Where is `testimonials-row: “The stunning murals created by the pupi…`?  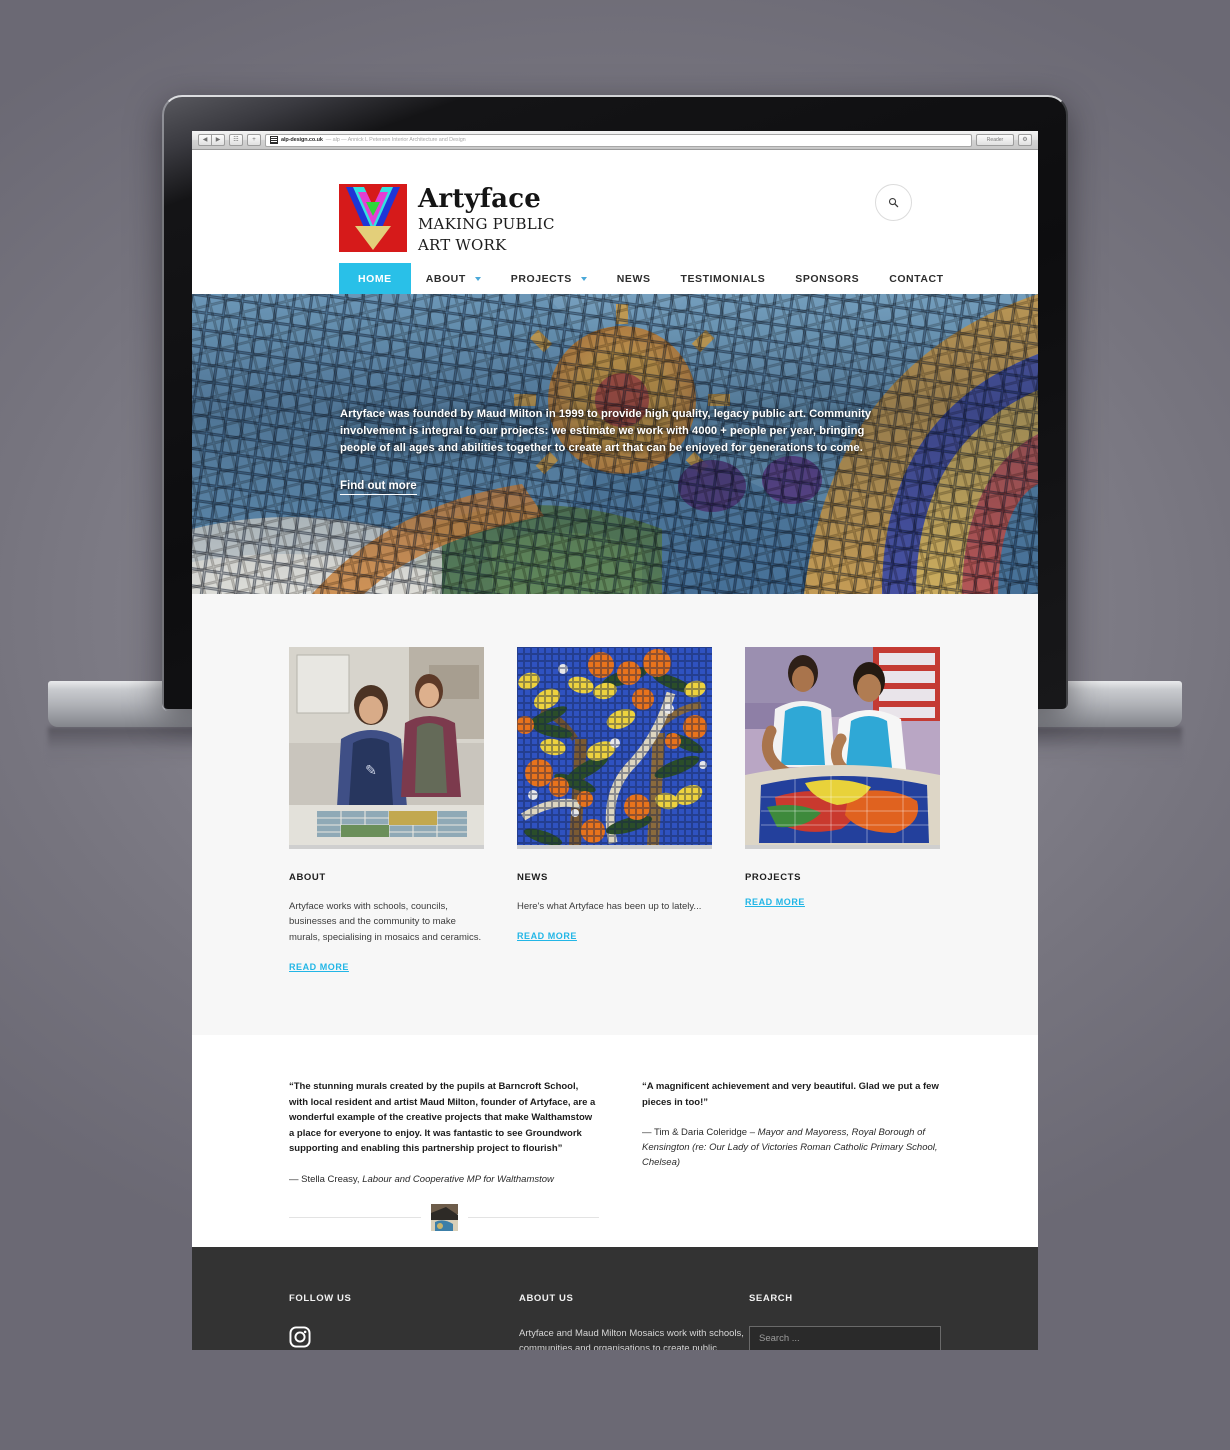
testimonials-row: “The stunning murals created by the pupi… is located at coordinates (615, 1133).